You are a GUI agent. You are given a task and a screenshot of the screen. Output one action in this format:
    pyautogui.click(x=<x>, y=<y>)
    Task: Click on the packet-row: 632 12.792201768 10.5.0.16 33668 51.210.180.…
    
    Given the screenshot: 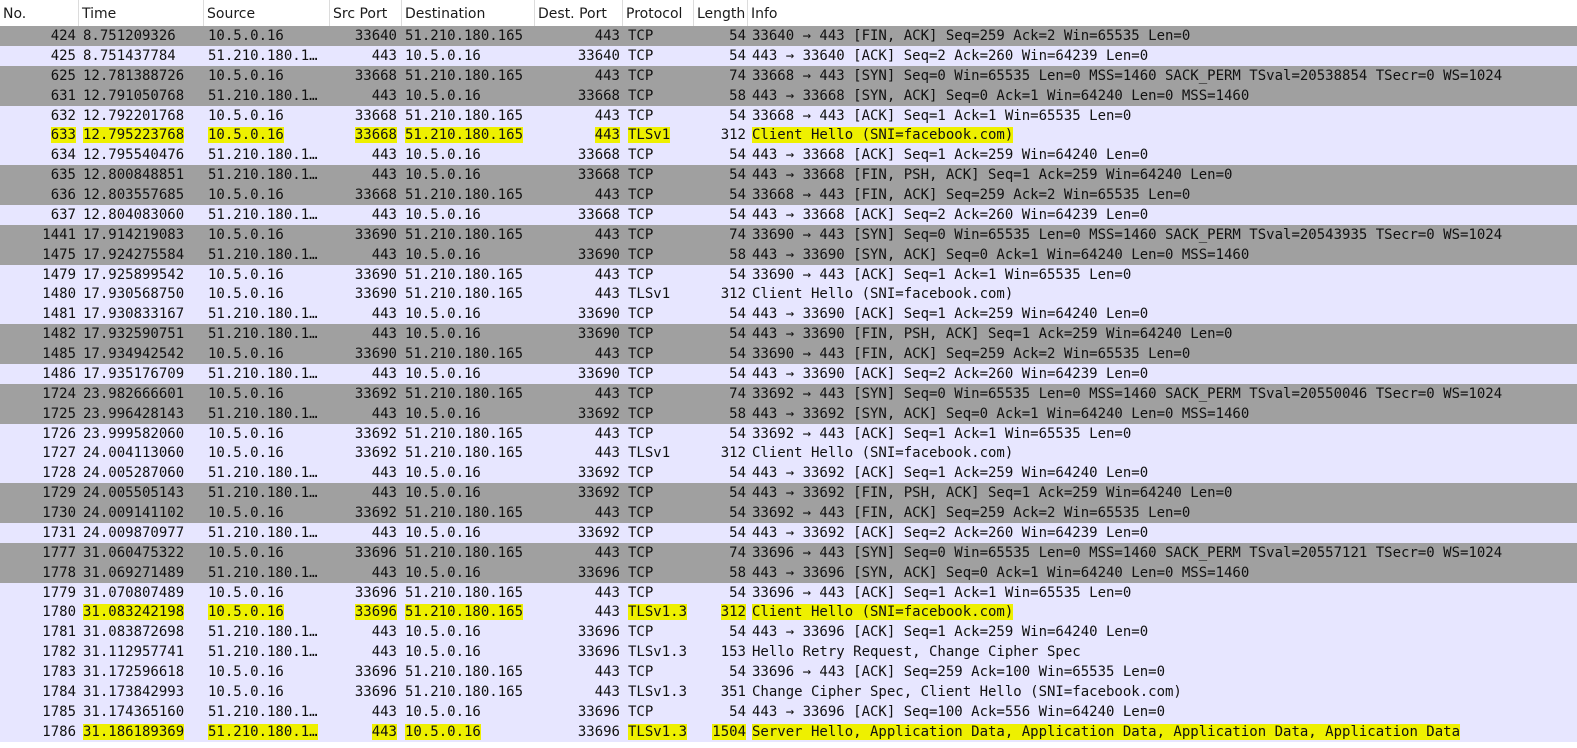 What is the action you would take?
    pyautogui.click(x=788, y=115)
    